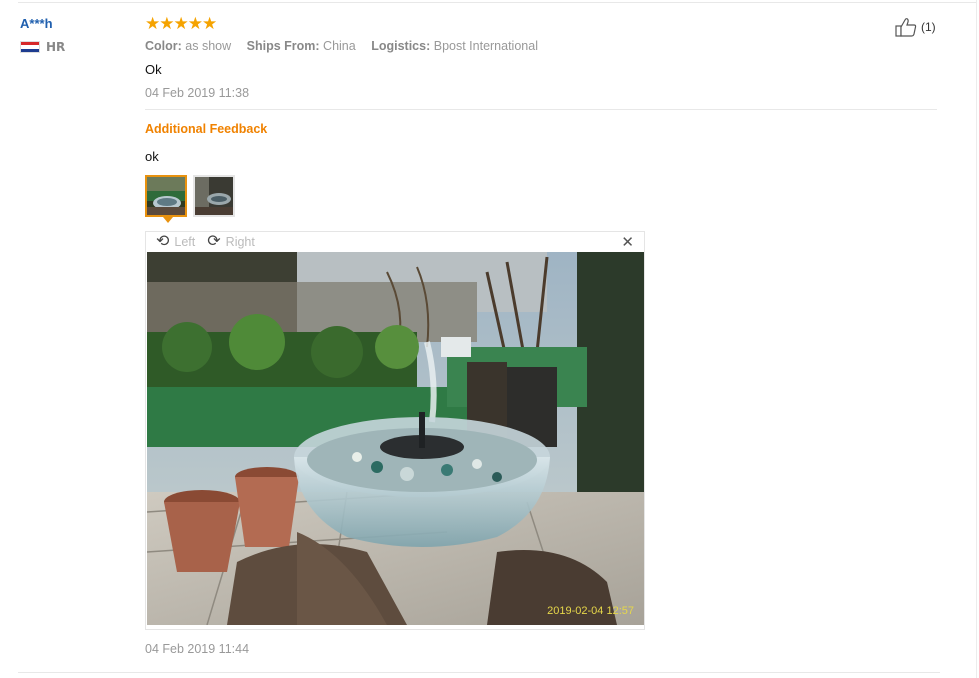 This screenshot has width=979, height=678. I want to click on right-divider, so click(976, 339).